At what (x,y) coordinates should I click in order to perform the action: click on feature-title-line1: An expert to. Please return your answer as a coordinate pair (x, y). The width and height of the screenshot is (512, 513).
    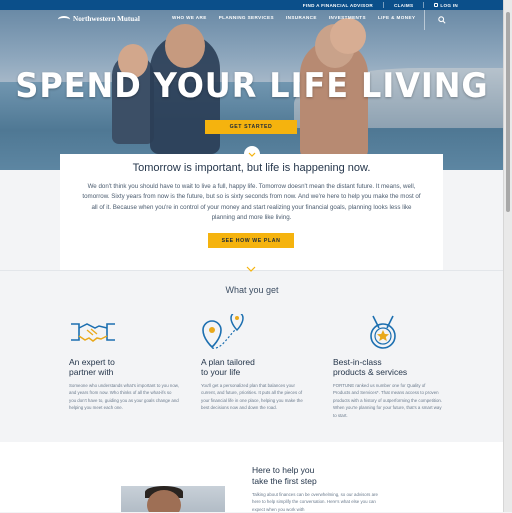
    Looking at the image, I should click on (92, 362).